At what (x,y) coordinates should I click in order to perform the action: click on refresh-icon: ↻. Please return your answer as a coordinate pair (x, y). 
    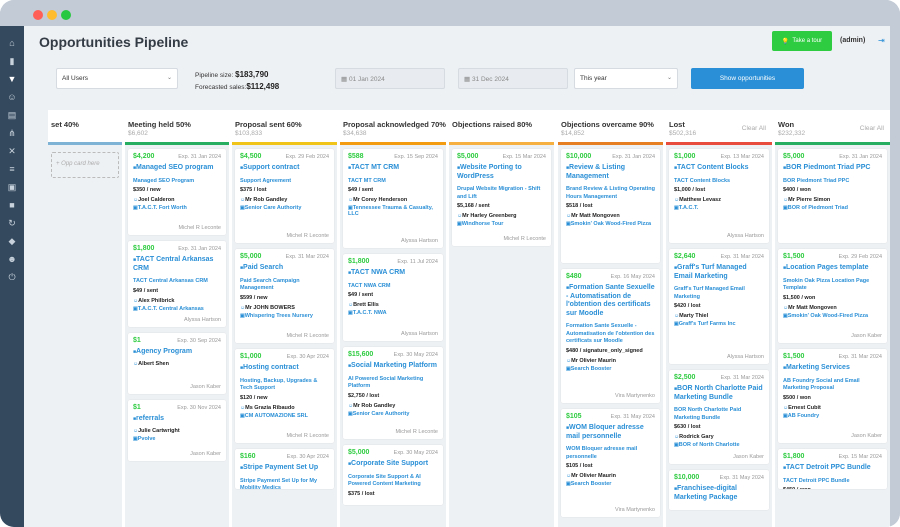
    Looking at the image, I should click on (12, 223).